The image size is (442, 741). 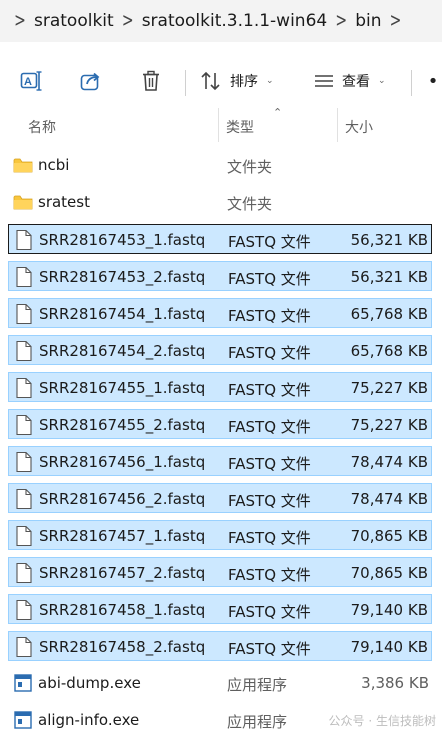 I want to click on rename-icon: A, so click(x=31, y=81).